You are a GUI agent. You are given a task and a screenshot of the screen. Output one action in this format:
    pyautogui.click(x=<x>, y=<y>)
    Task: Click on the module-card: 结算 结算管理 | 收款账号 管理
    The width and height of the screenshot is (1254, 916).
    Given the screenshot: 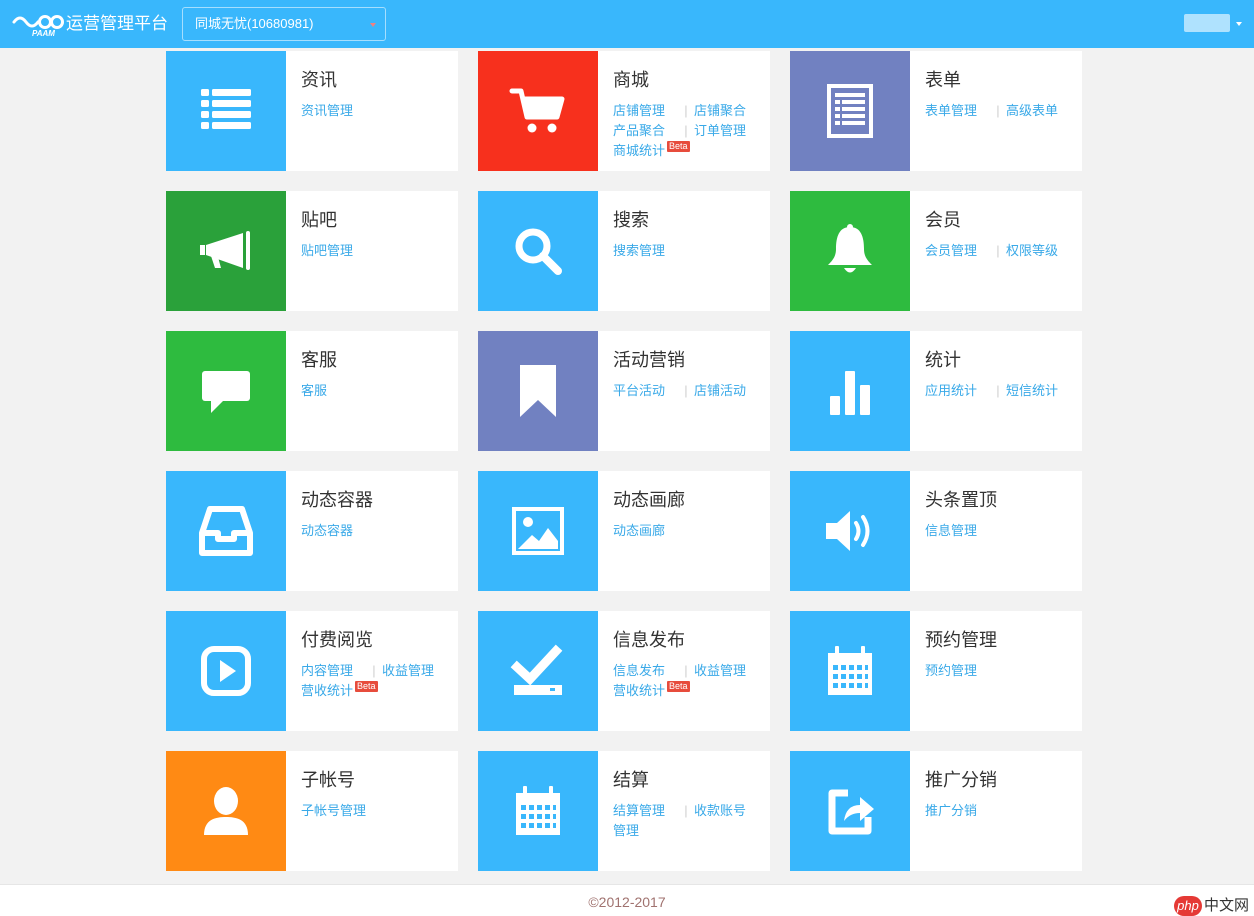 What is the action you would take?
    pyautogui.click(x=624, y=811)
    